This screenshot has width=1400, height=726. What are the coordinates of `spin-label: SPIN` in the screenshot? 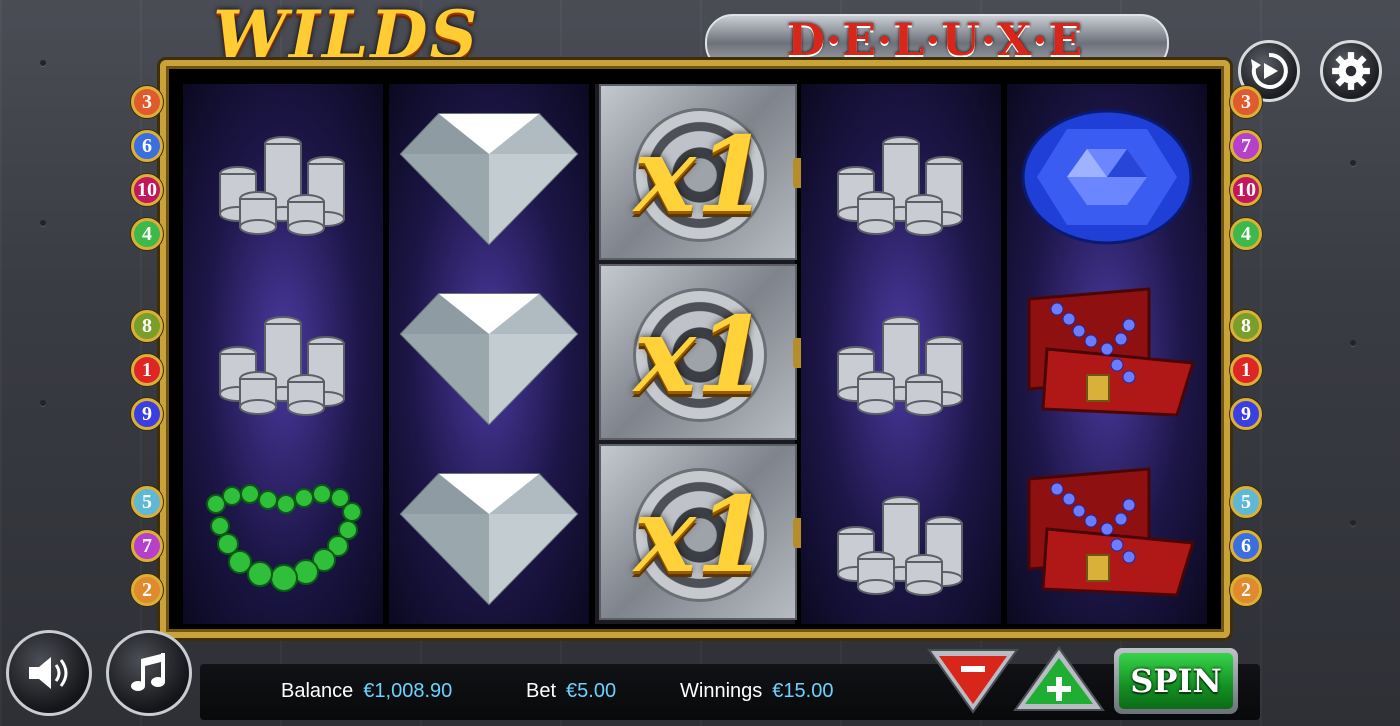 It's located at (1176, 681).